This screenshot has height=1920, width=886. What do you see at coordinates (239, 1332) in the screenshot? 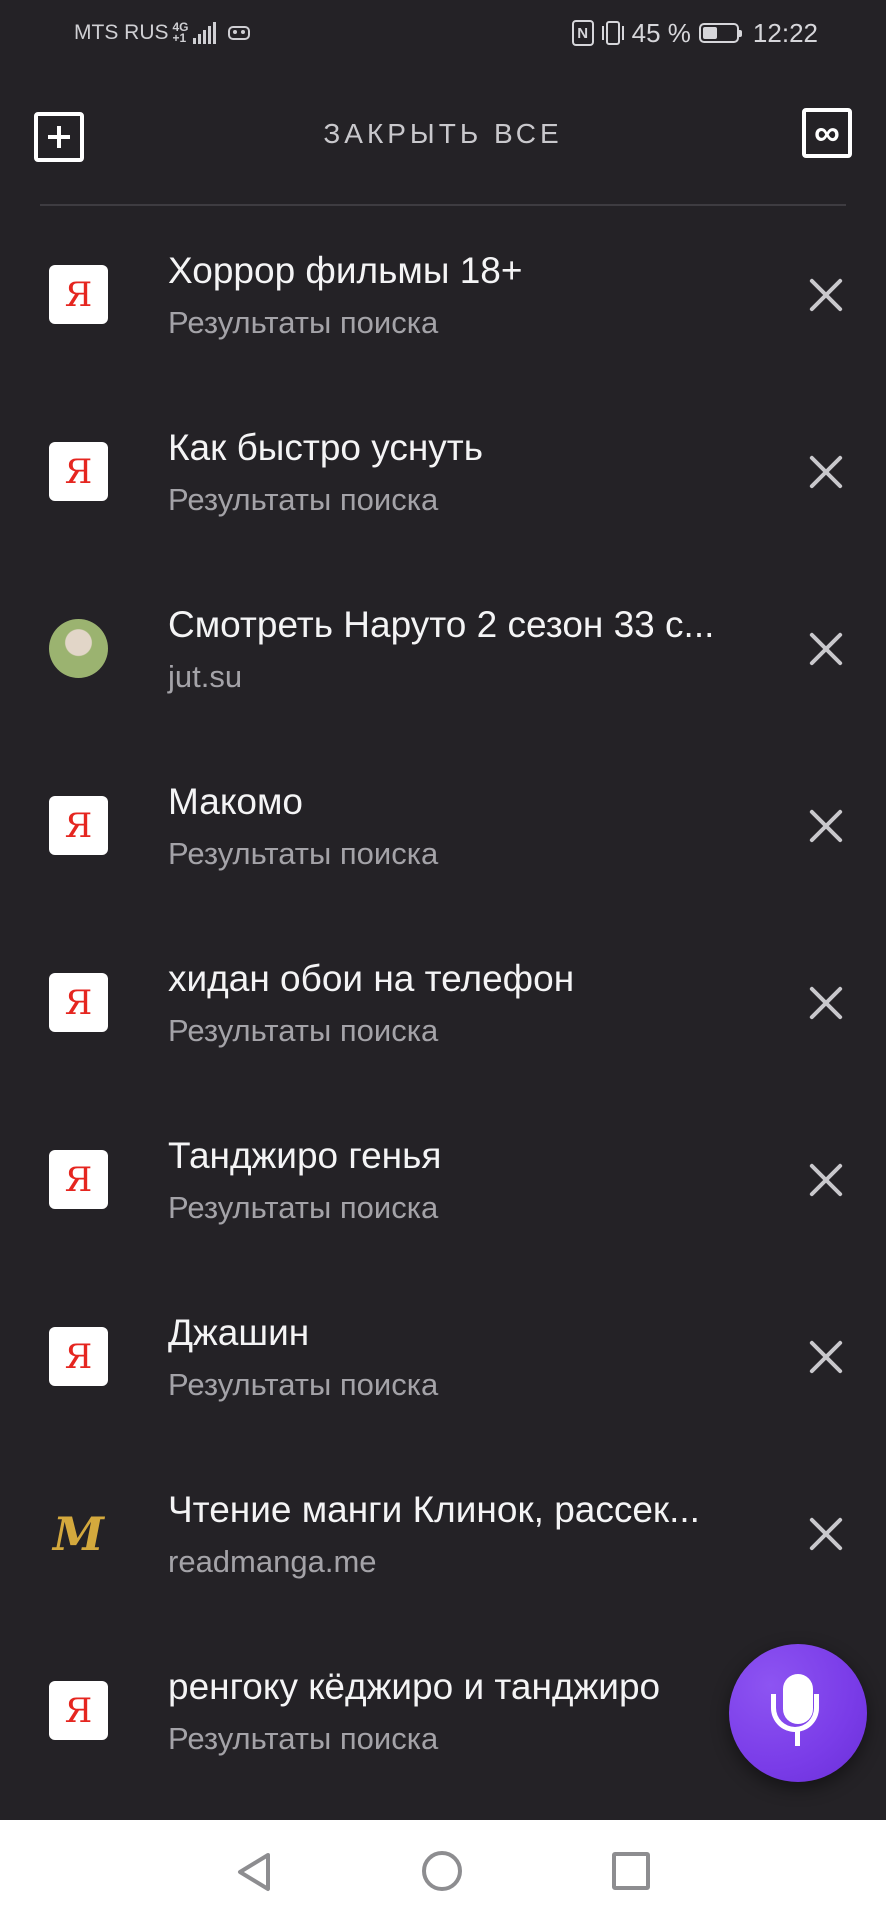
I see `tab-title: Джашин` at bounding box center [239, 1332].